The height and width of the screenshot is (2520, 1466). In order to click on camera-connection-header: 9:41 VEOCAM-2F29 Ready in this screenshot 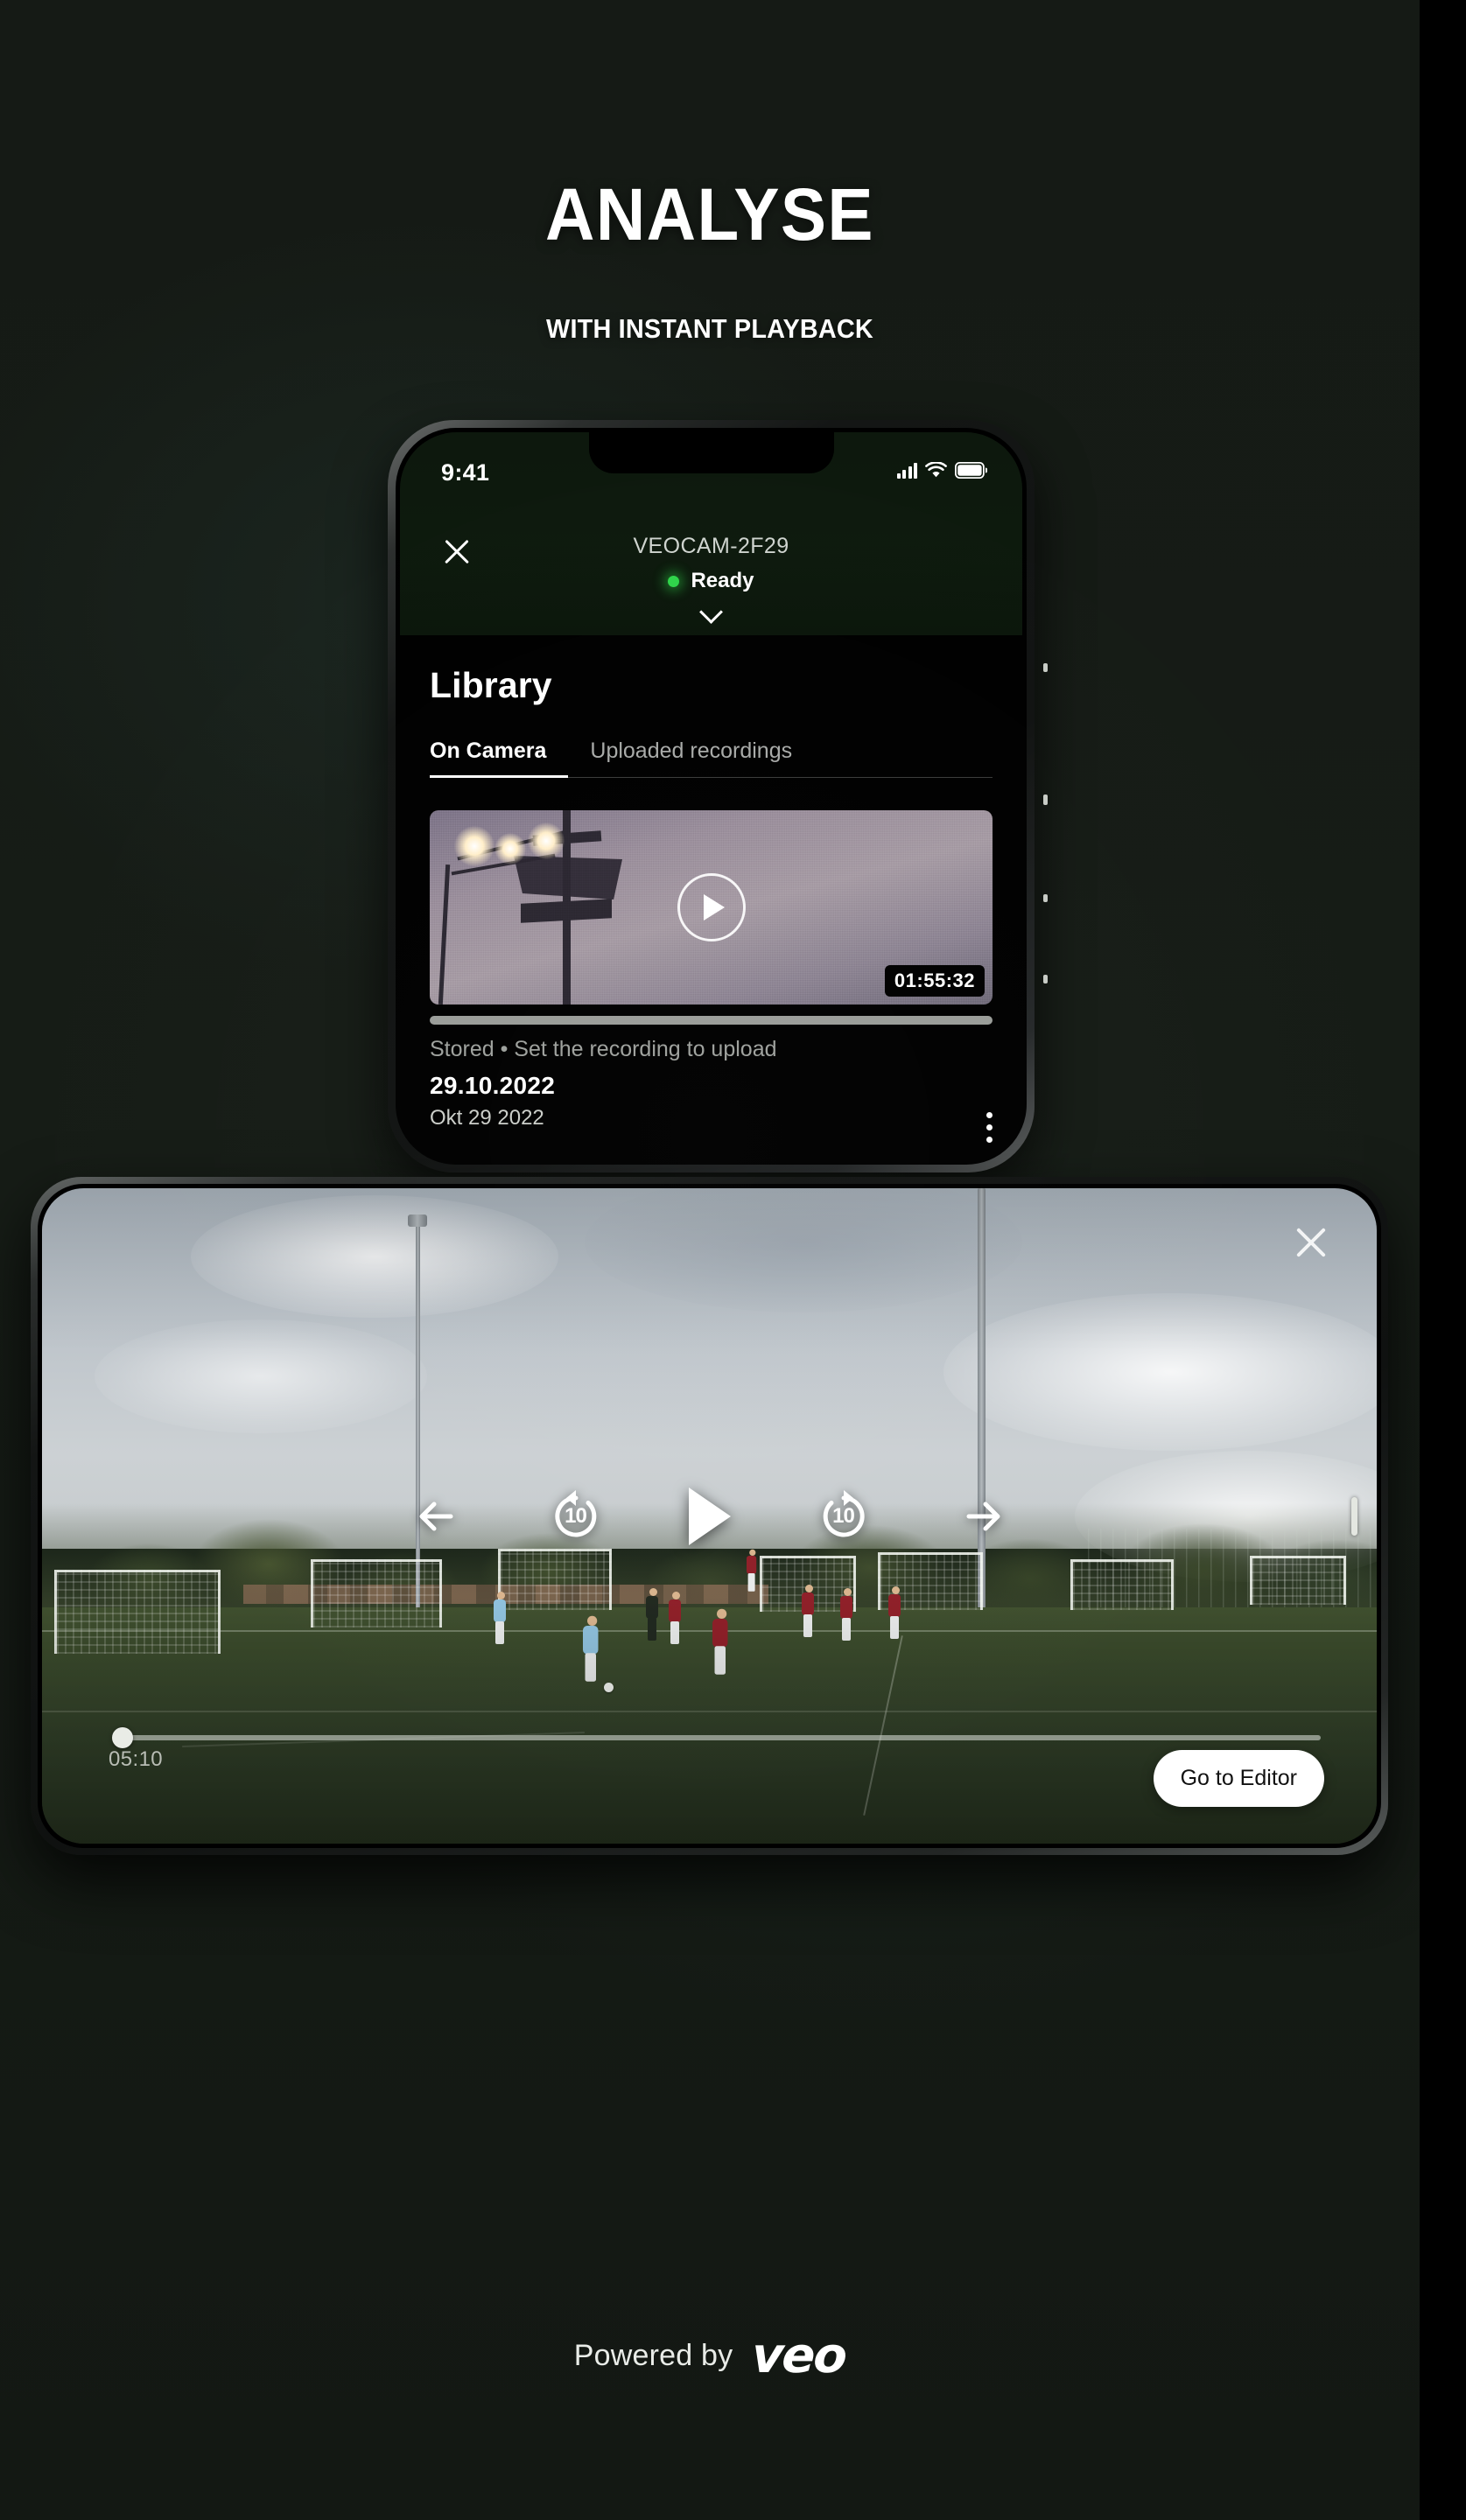, I will do `click(711, 533)`.